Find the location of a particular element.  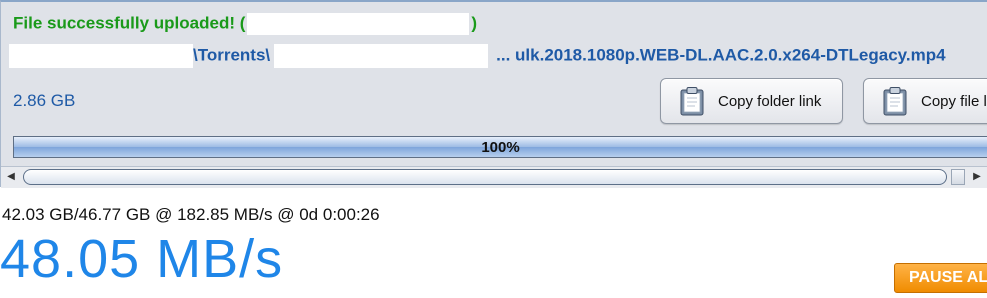

file-size: 2.86 GB is located at coordinates (44, 100).